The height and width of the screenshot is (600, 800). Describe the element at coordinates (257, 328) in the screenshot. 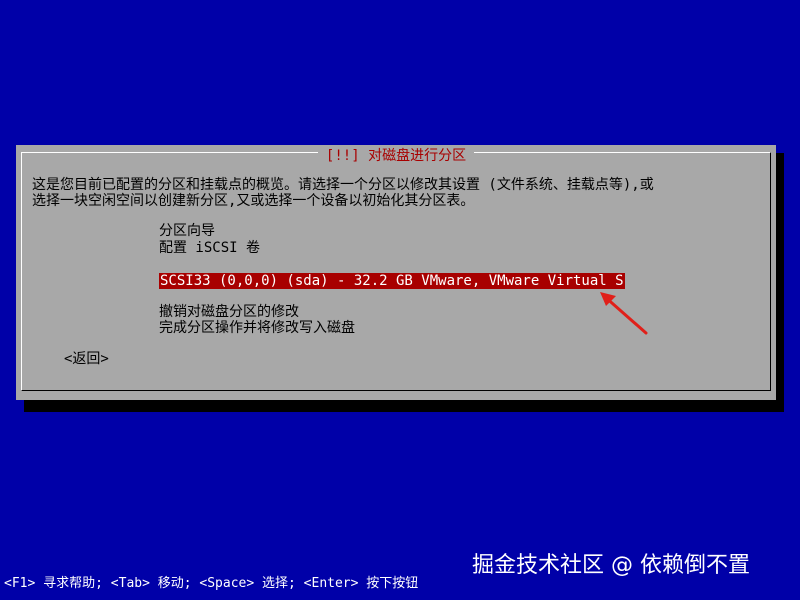

I see `menu-item-finish-partitioning: 完成分区操作并将修改写入磁盘` at that location.